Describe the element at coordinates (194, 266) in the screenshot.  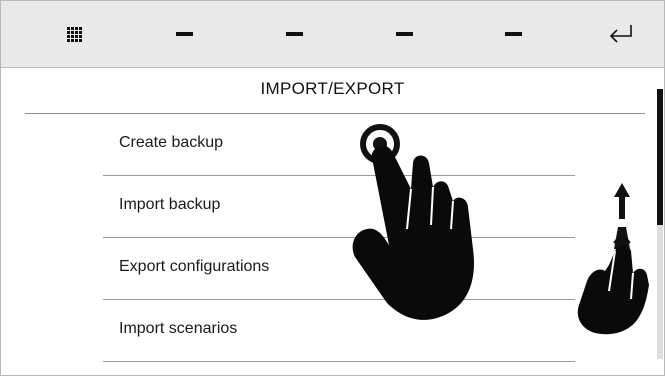
I see `menu-item-label: Export configurations` at that location.